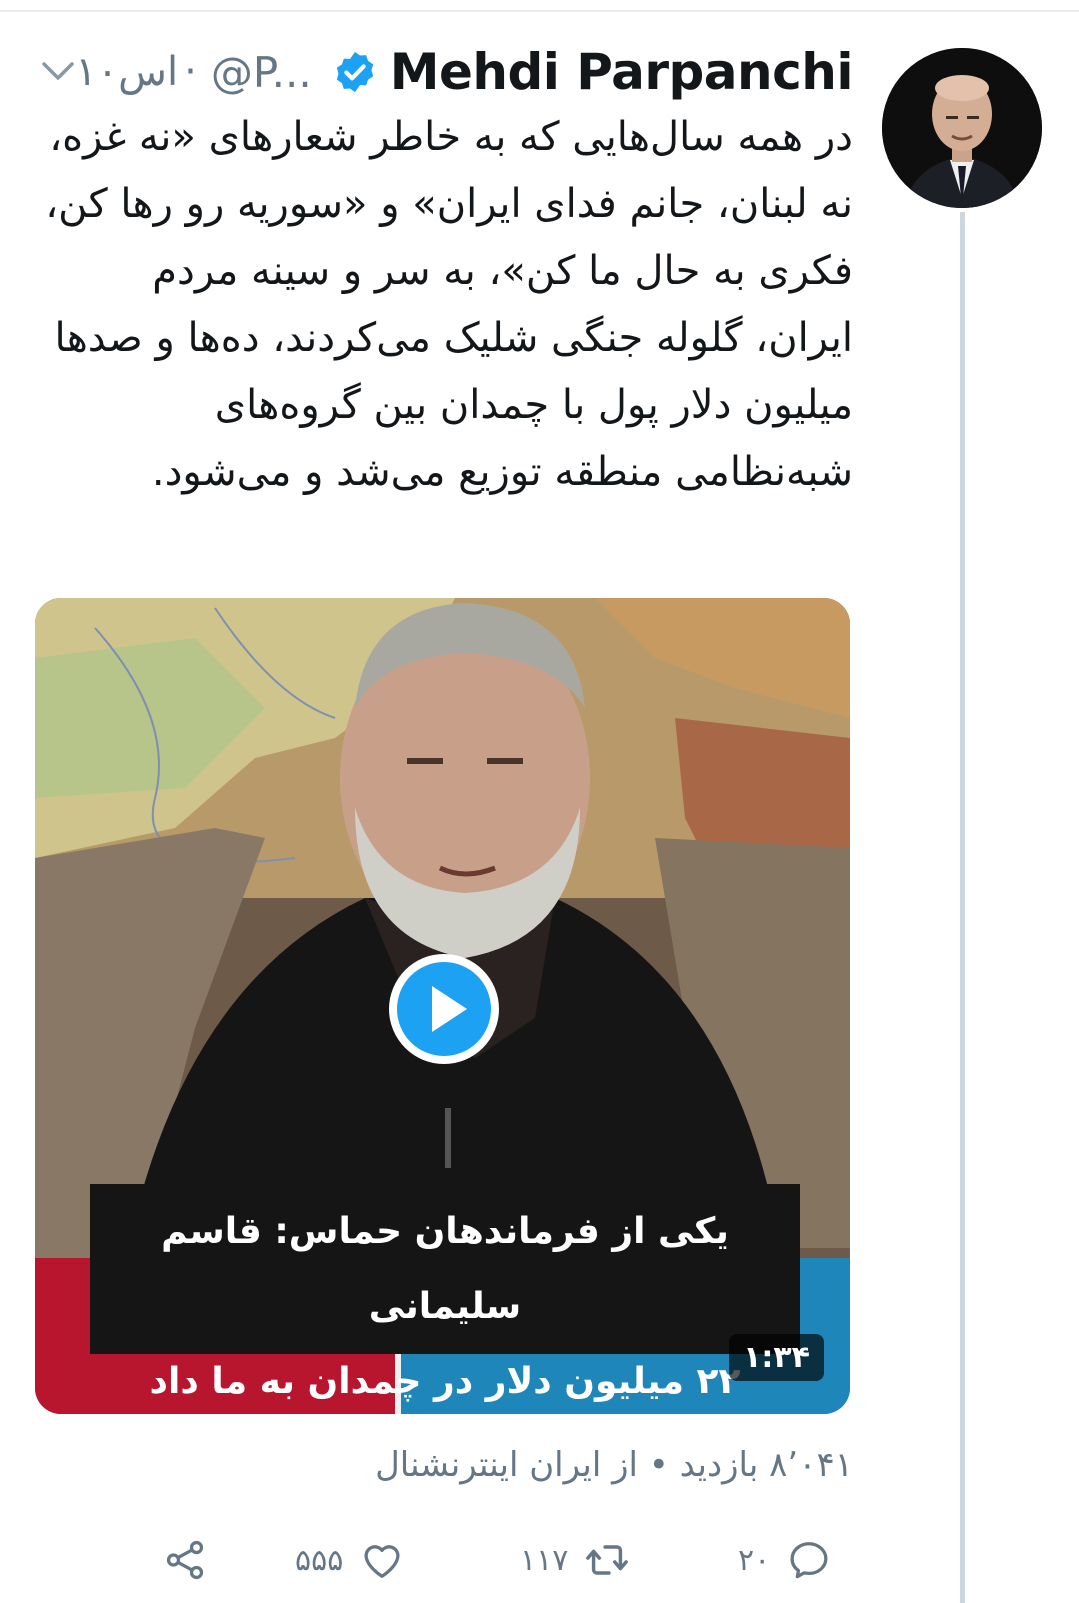  I want to click on retweet-button: ۱۱۷, so click(575, 1560).